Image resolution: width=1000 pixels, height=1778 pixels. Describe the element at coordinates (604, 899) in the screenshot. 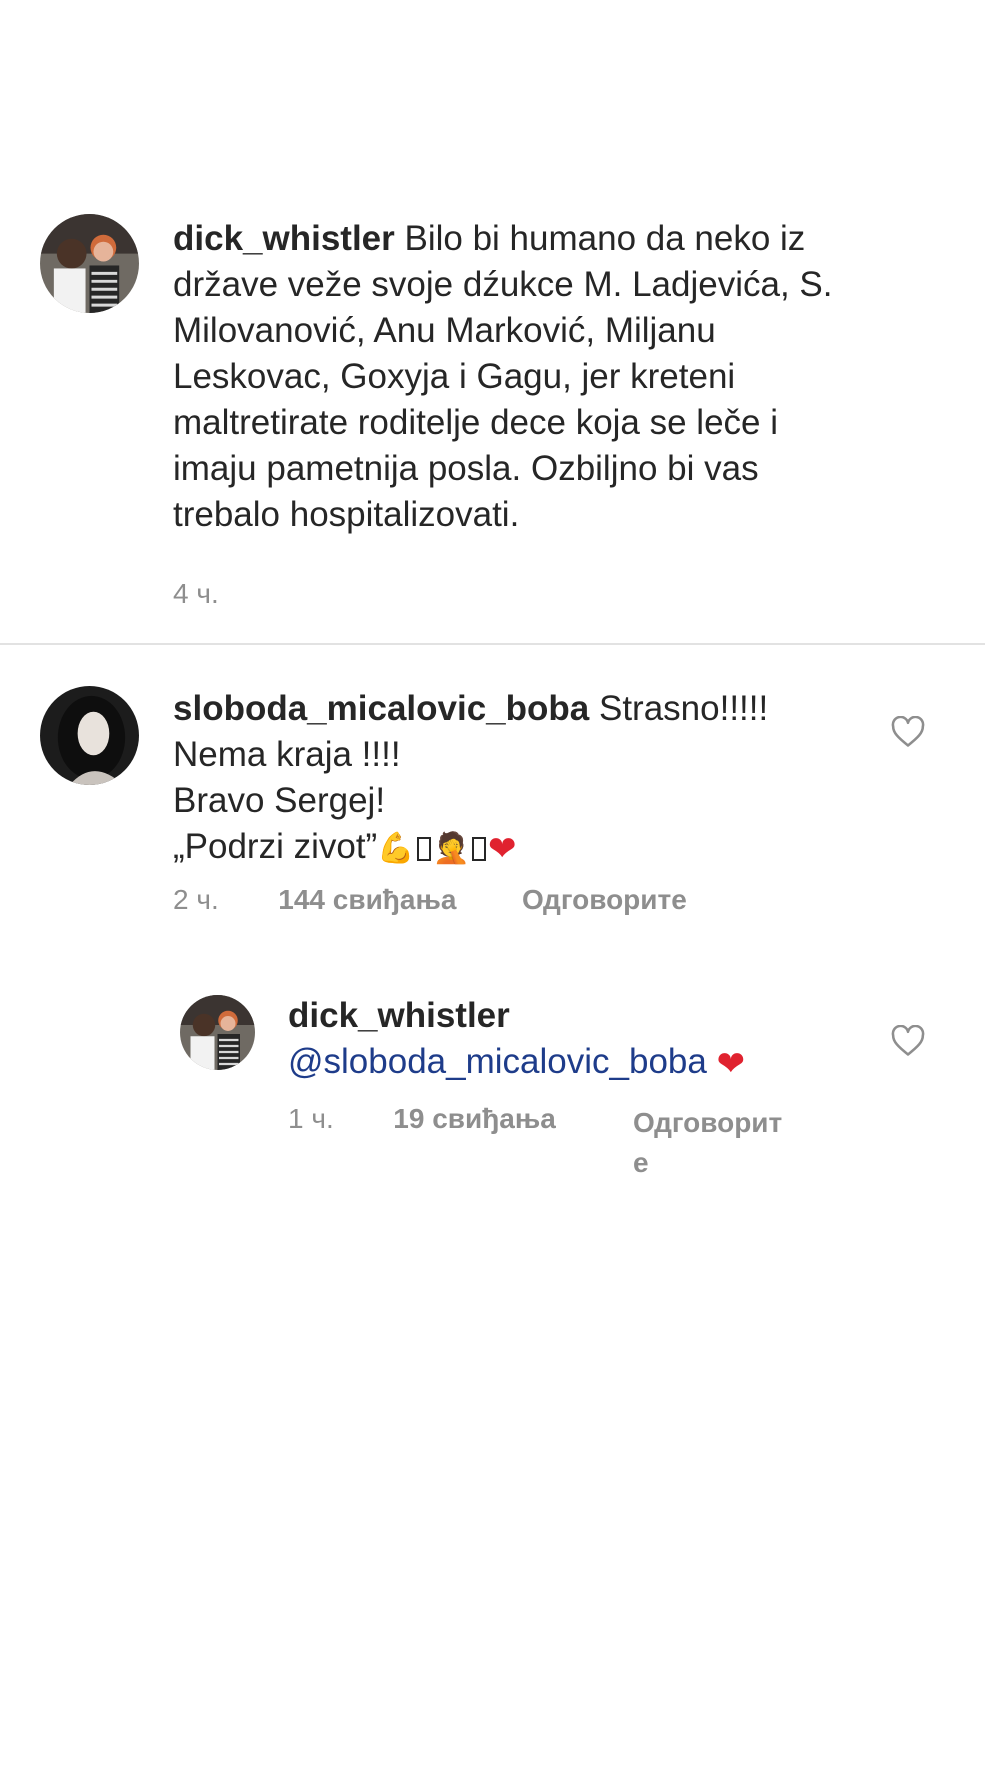

I see `reply-button: Одговорите` at that location.